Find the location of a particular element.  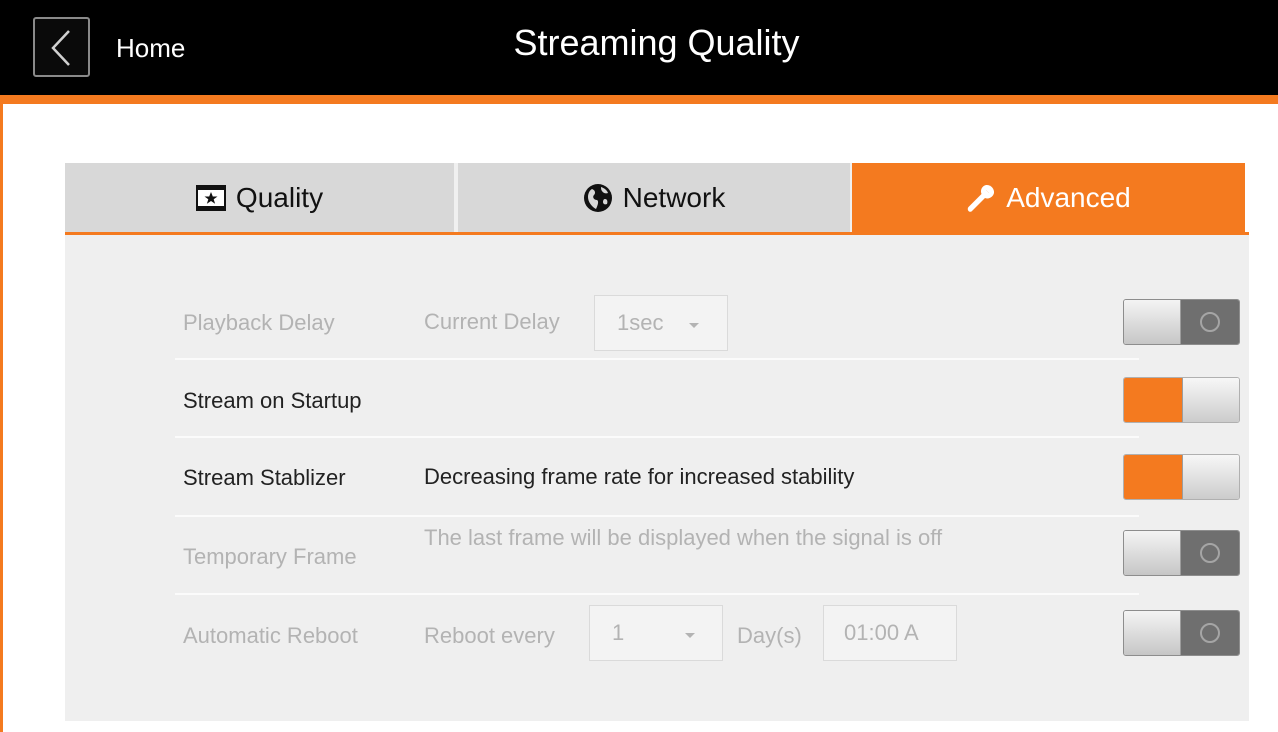

temporary-frame-toggle is located at coordinates (1181, 553).